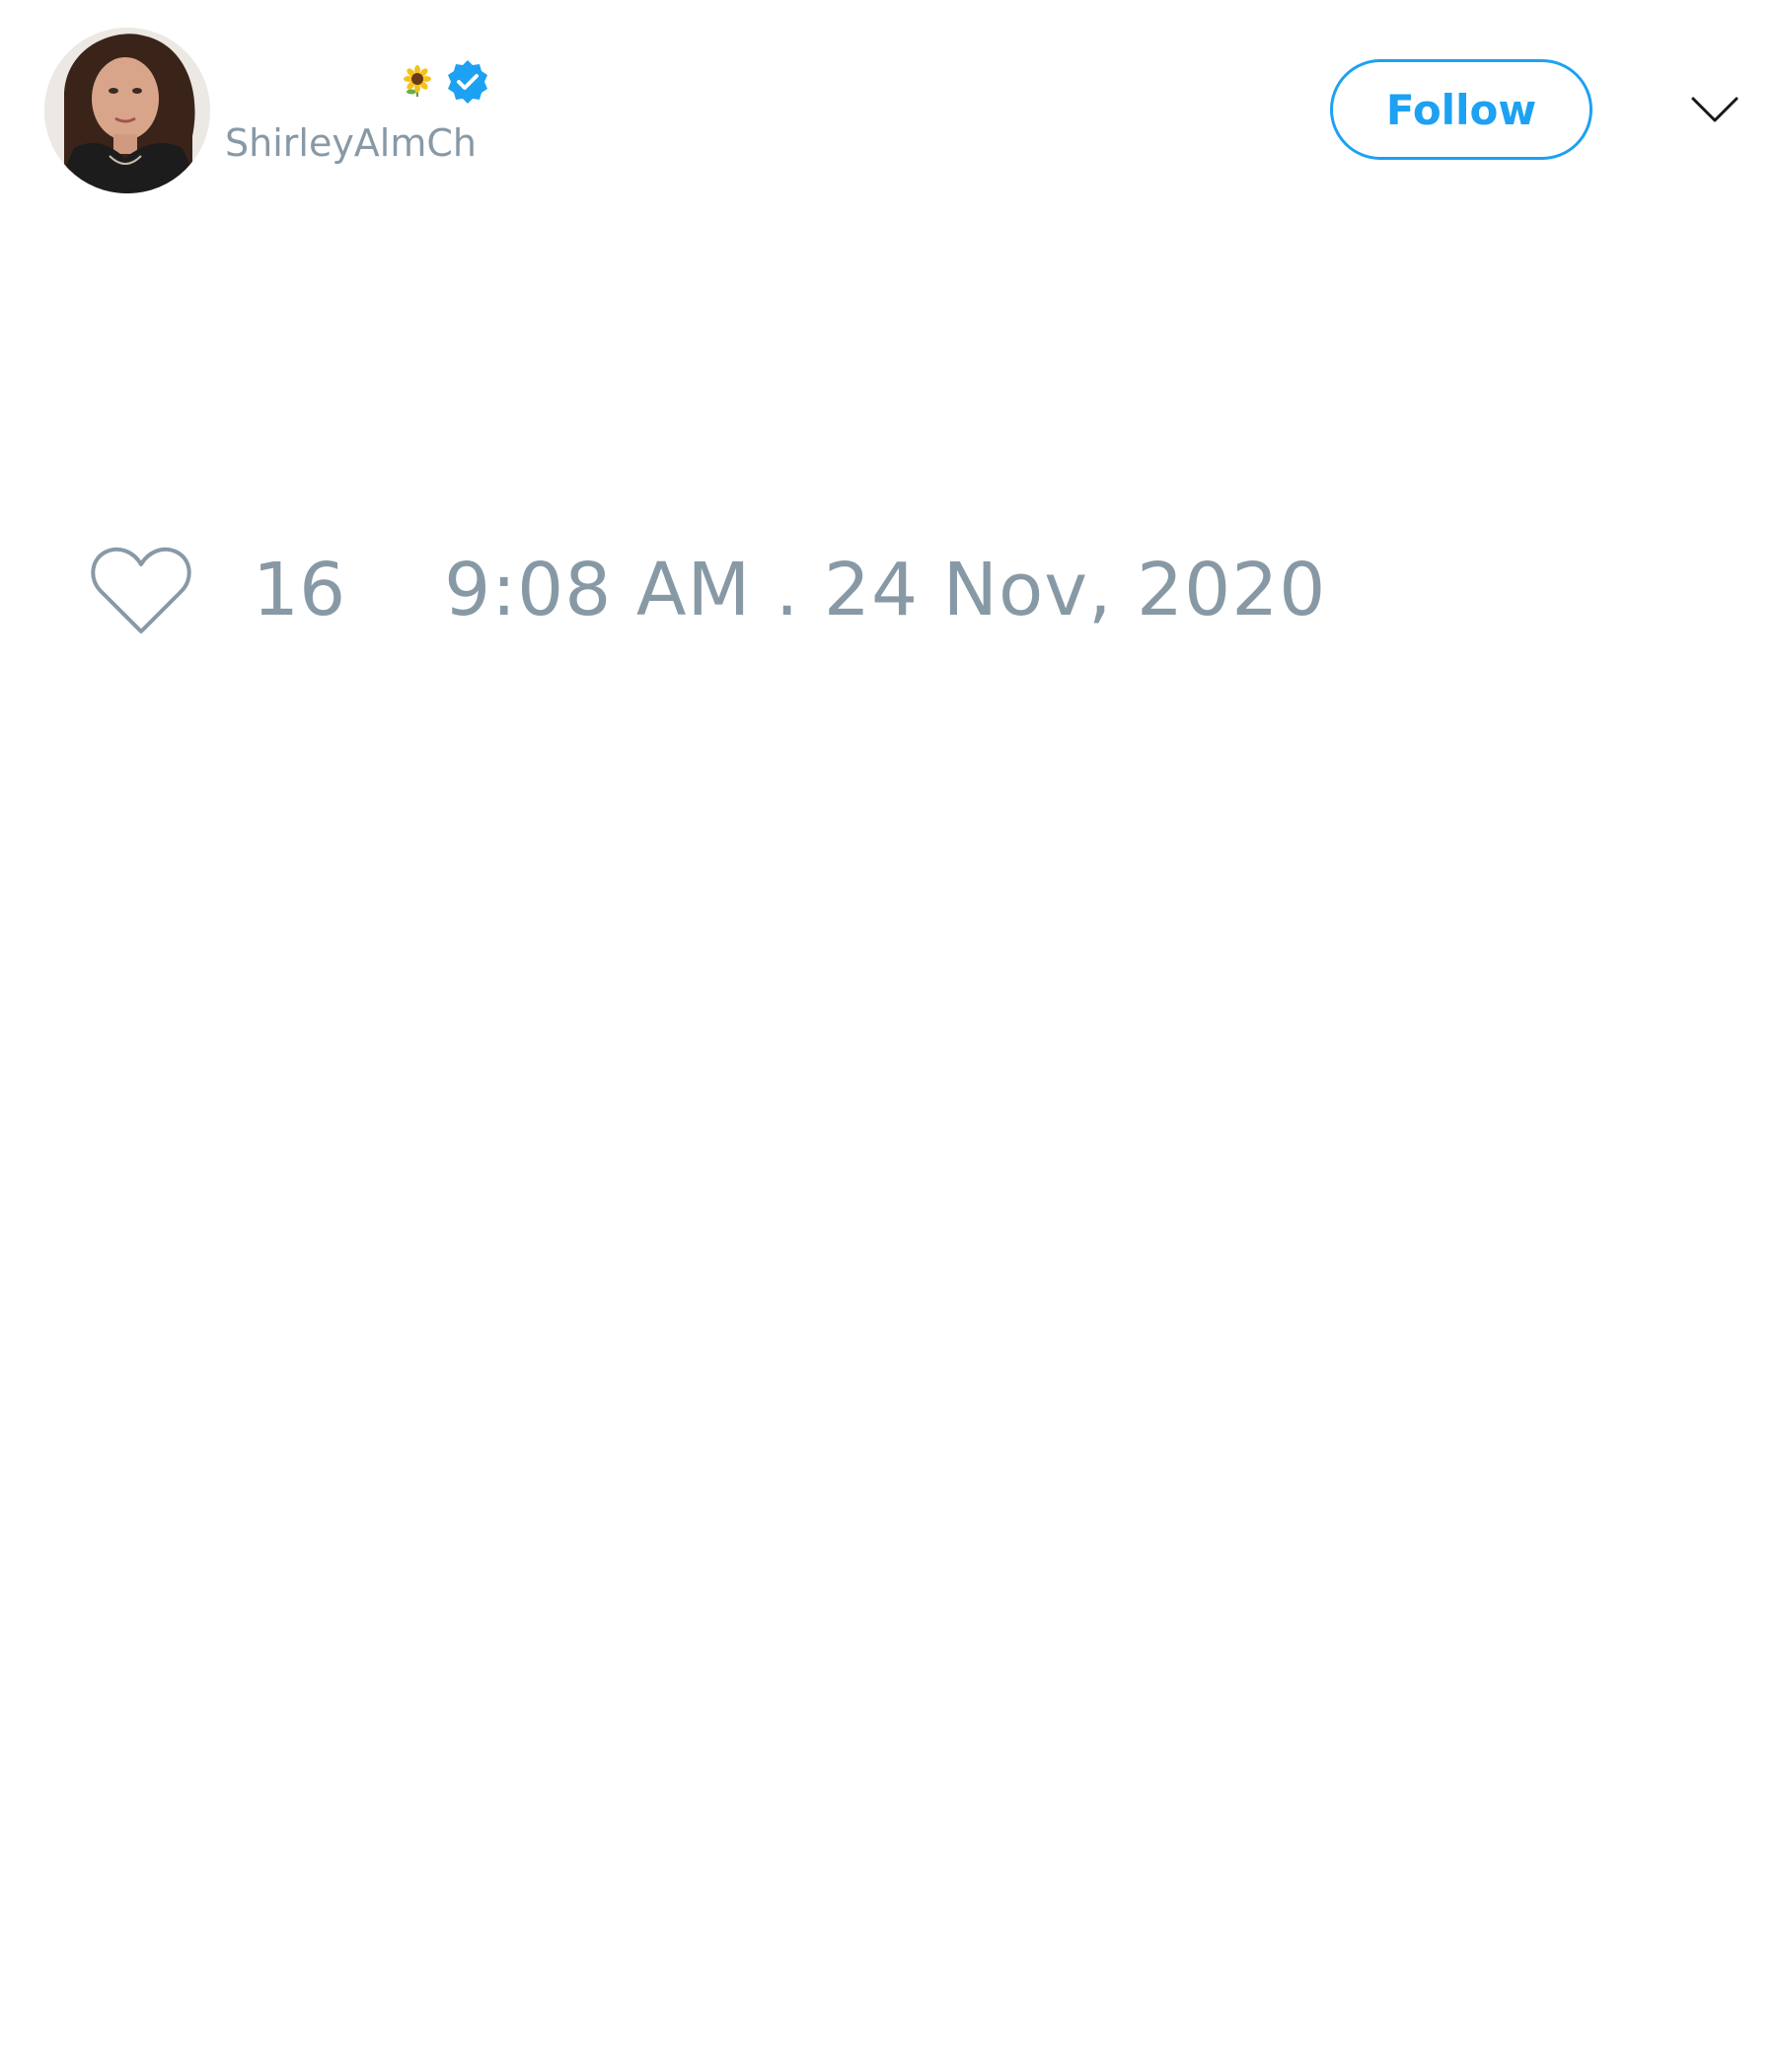  I want to click on chevron-down-icon, so click(1715, 110).